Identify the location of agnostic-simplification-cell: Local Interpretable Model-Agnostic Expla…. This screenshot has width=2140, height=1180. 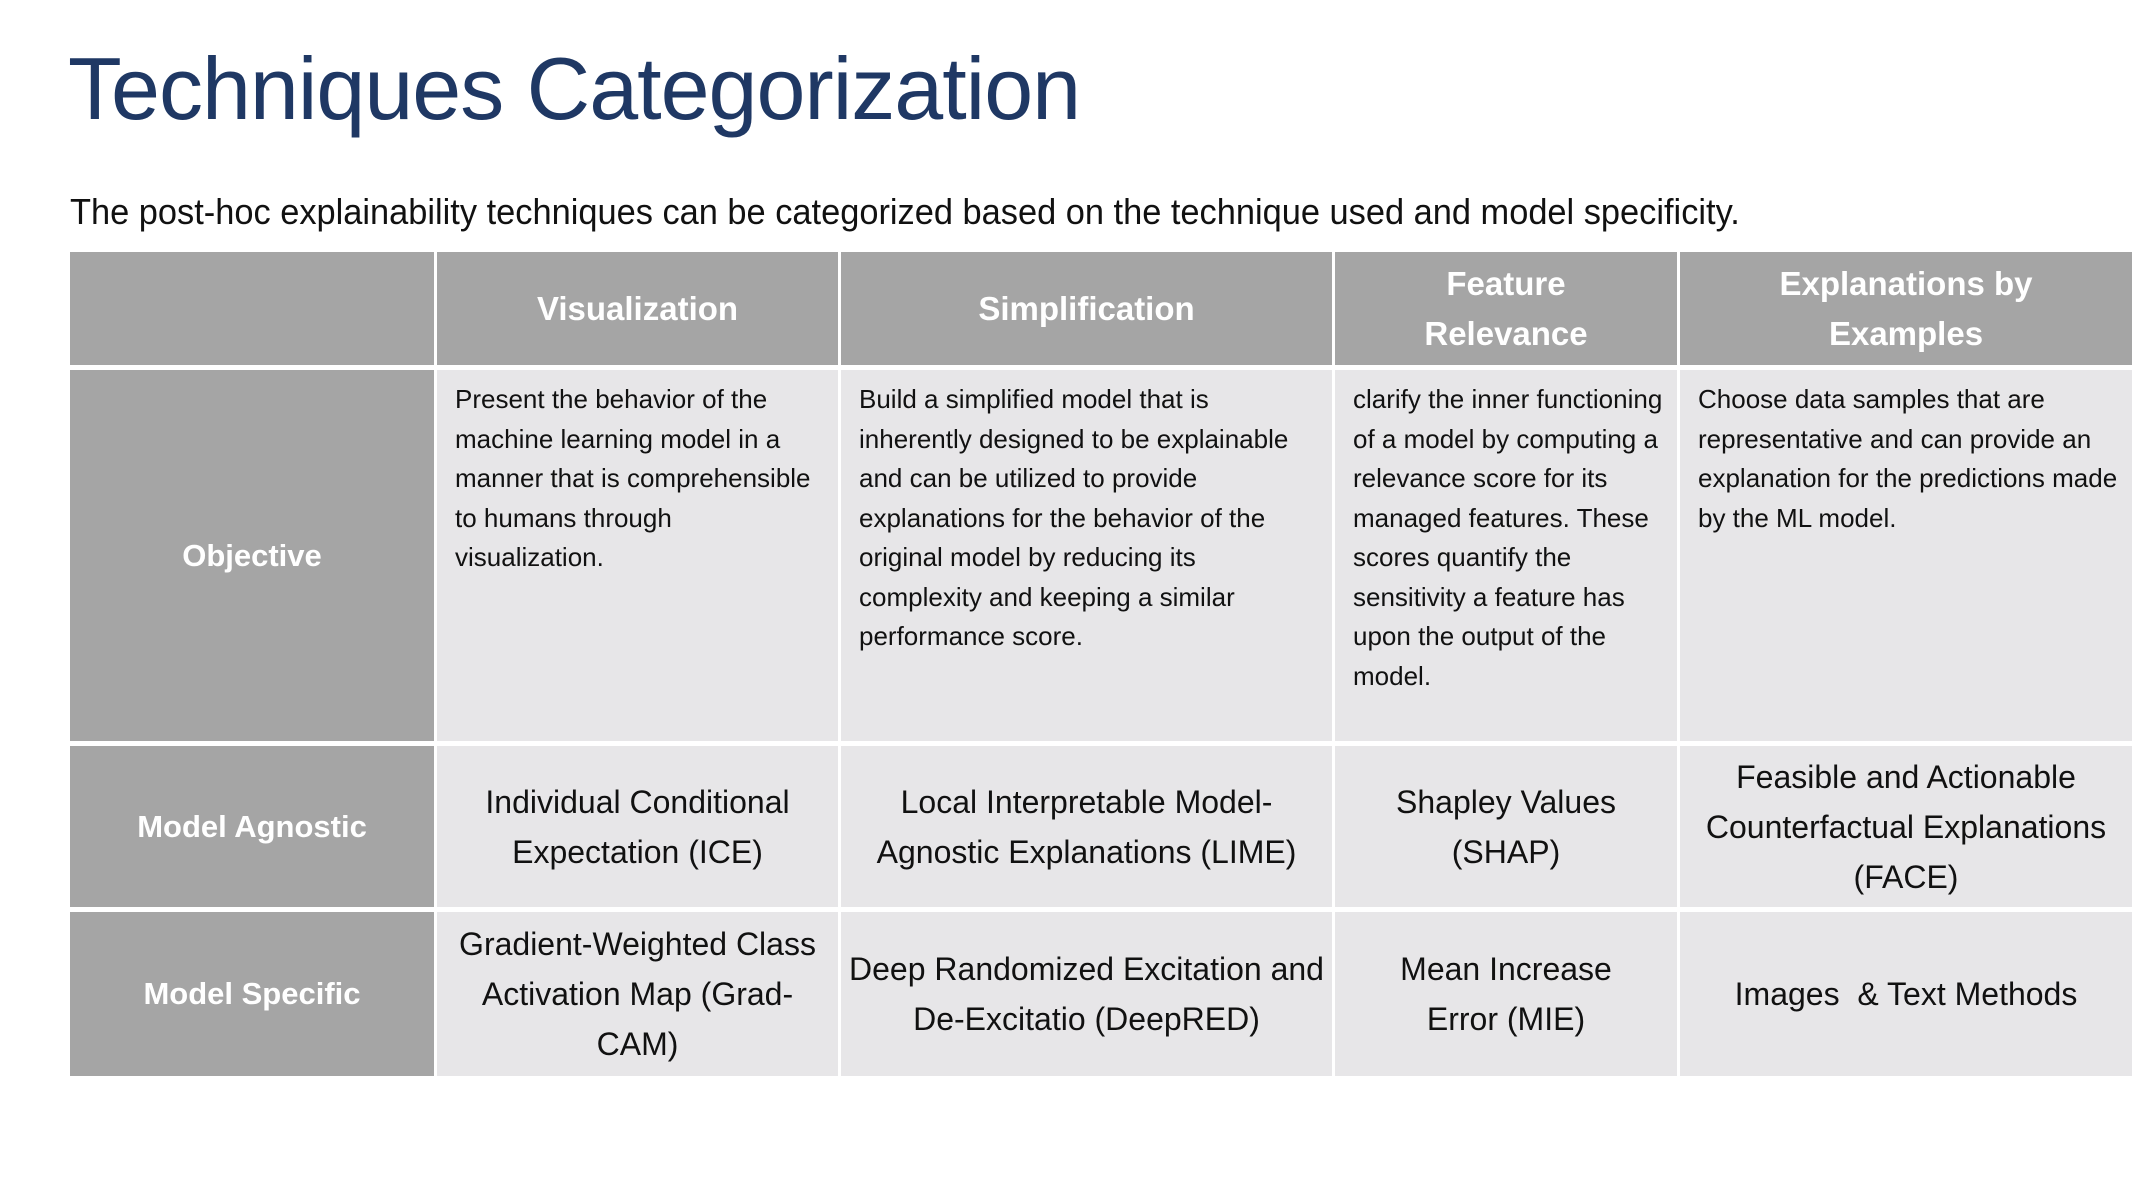
(1088, 829).